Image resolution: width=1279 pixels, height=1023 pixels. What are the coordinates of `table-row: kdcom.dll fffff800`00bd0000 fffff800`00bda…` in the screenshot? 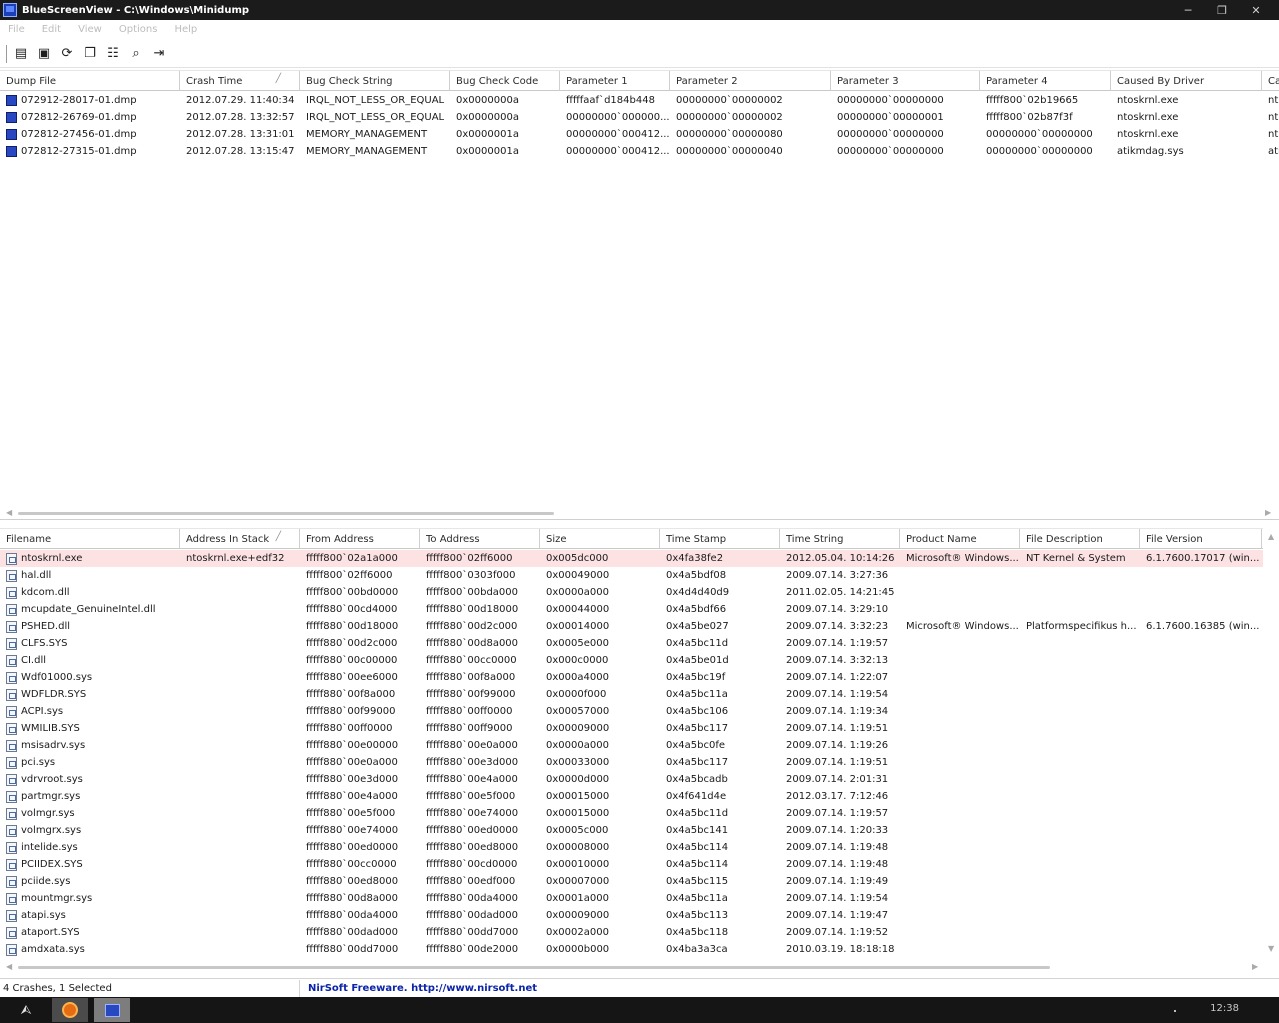 It's located at (639, 592).